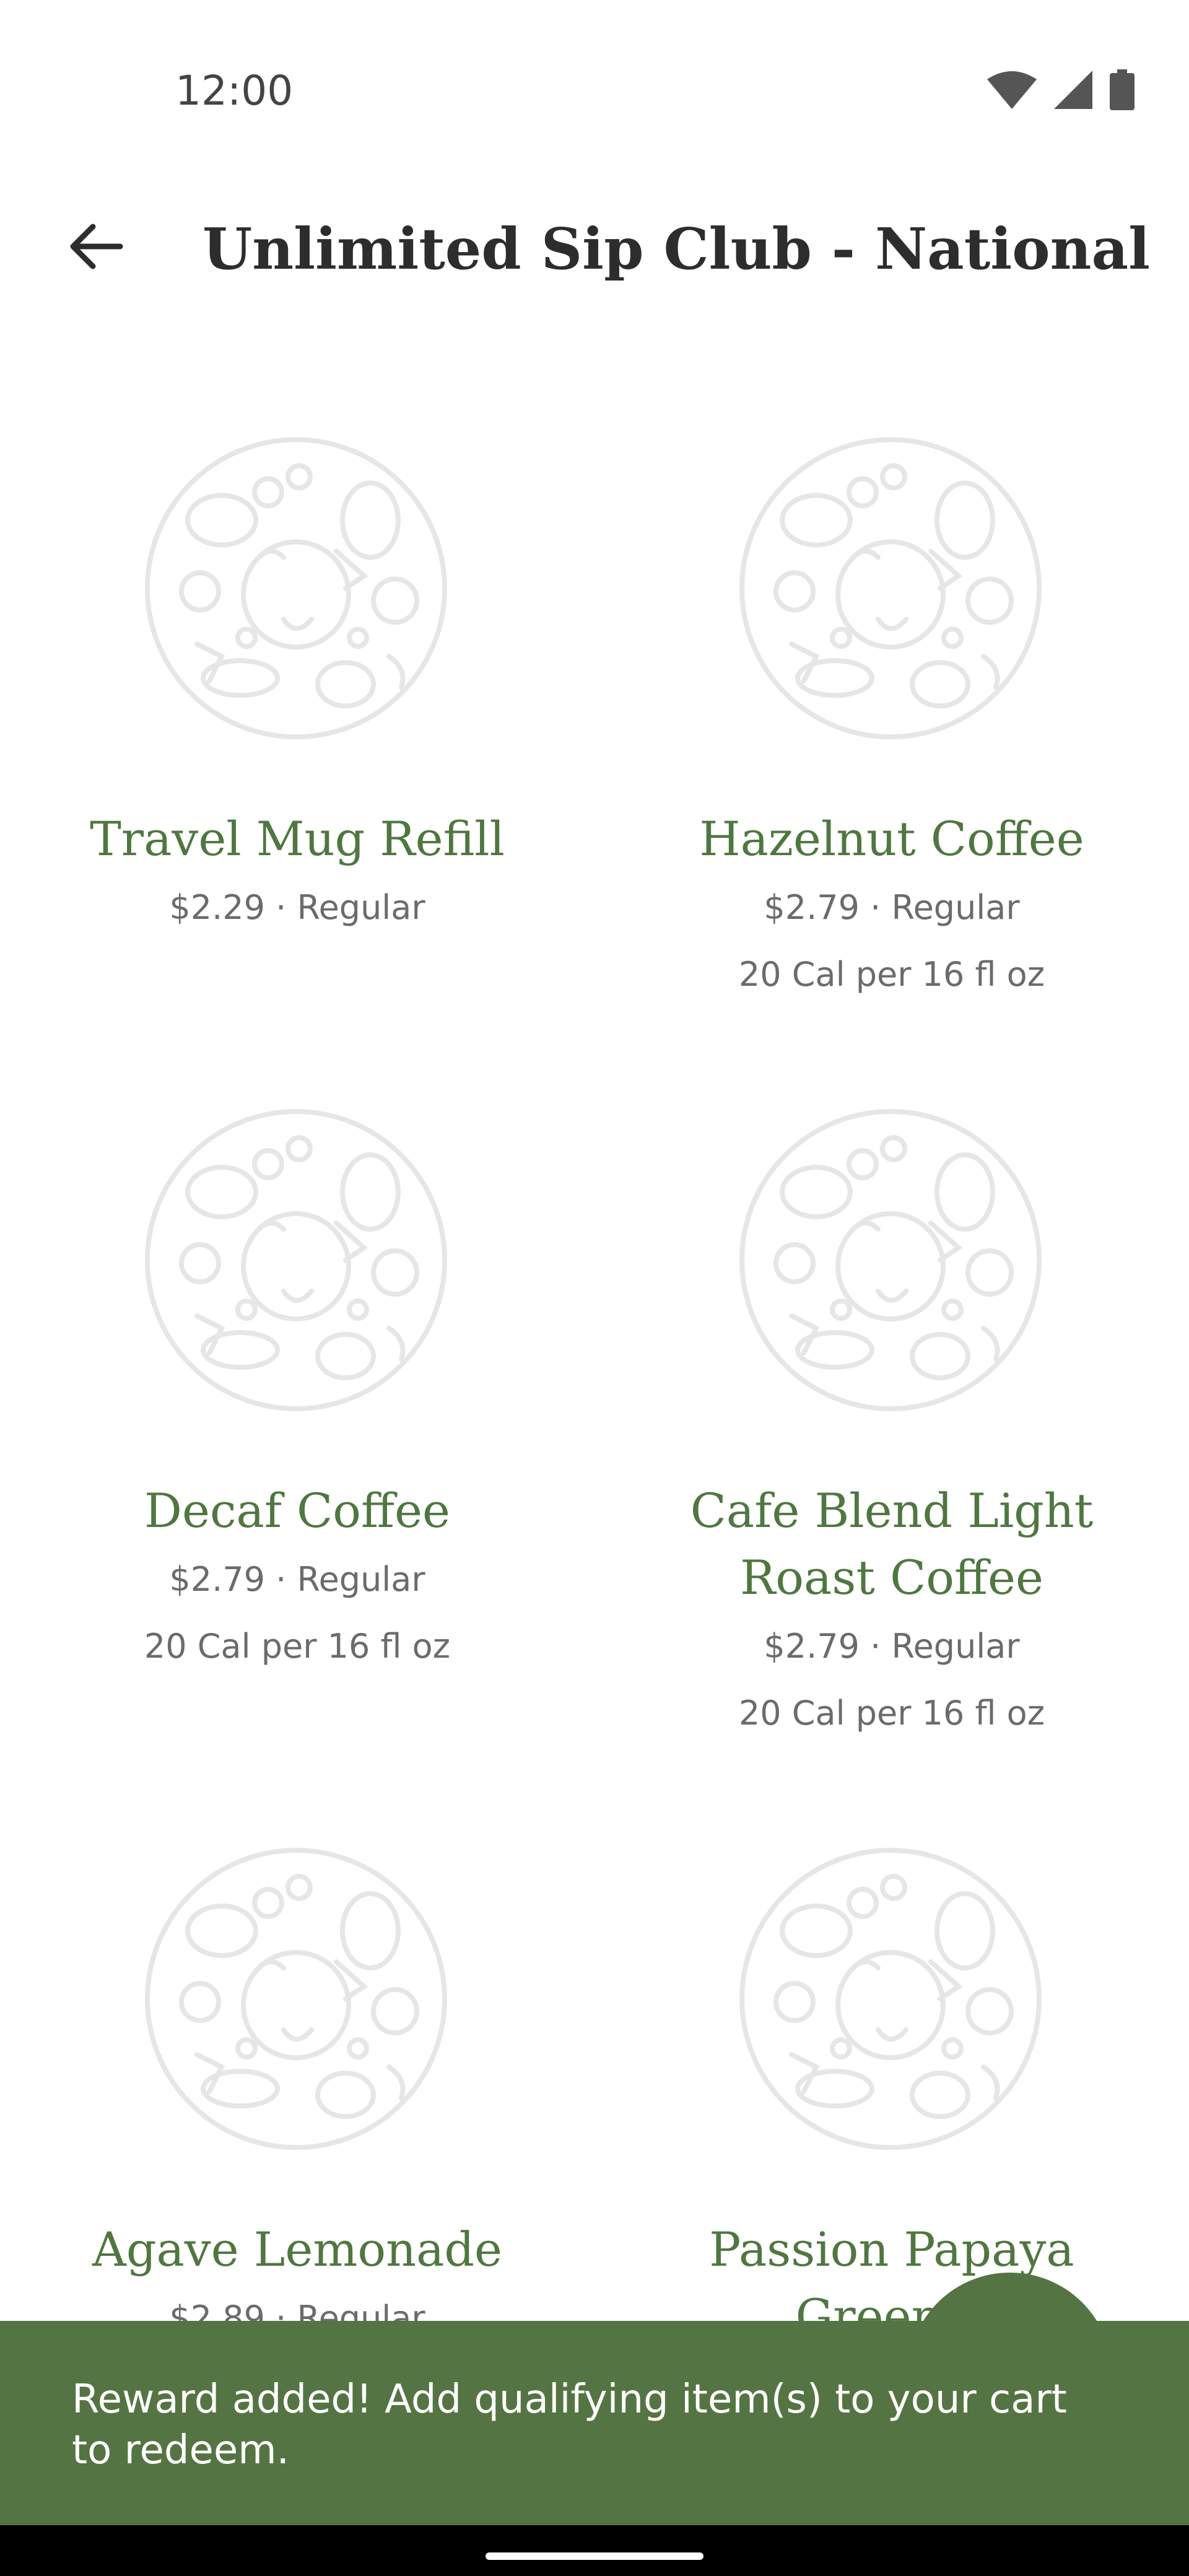 The width and height of the screenshot is (1189, 2576). Describe the element at coordinates (297, 1510) in the screenshot. I see `item-name: Decaf Coffee` at that location.